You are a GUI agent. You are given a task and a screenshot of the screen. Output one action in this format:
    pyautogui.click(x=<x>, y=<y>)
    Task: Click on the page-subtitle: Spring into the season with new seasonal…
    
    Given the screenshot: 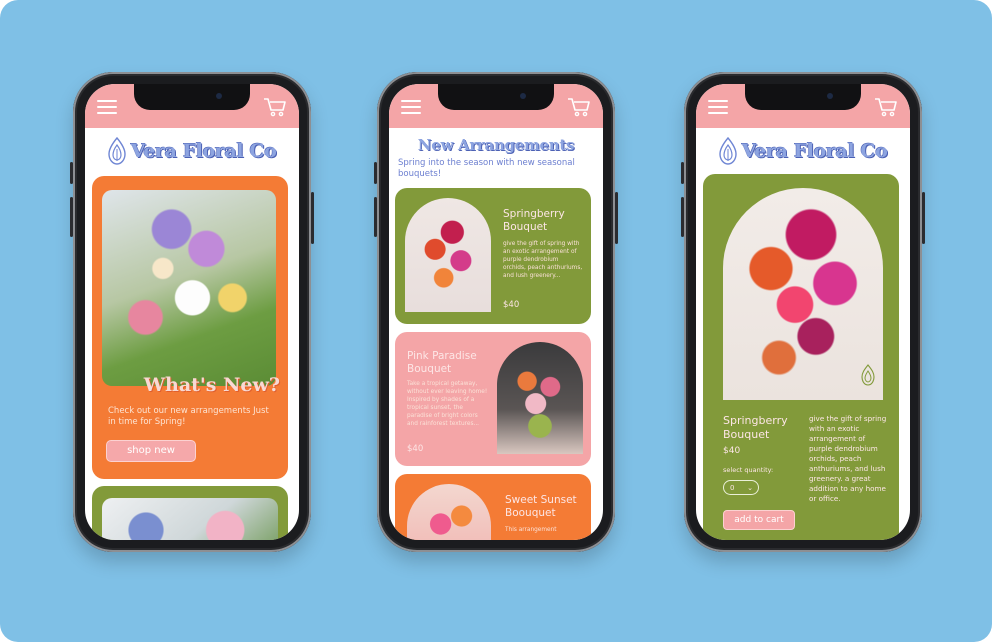 What is the action you would take?
    pyautogui.click(x=486, y=168)
    